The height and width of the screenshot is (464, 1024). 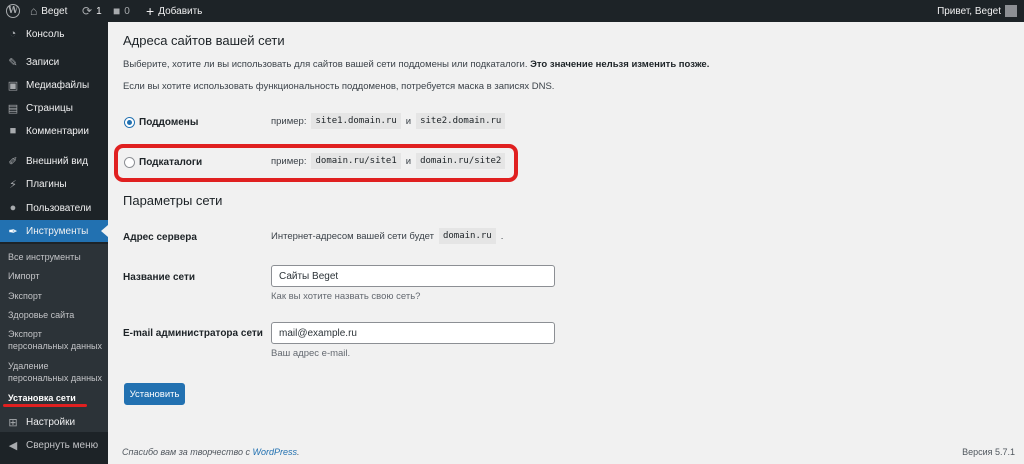 What do you see at coordinates (356, 161) in the screenshot?
I see `subdir-example-1: domain.ru/site1` at bounding box center [356, 161].